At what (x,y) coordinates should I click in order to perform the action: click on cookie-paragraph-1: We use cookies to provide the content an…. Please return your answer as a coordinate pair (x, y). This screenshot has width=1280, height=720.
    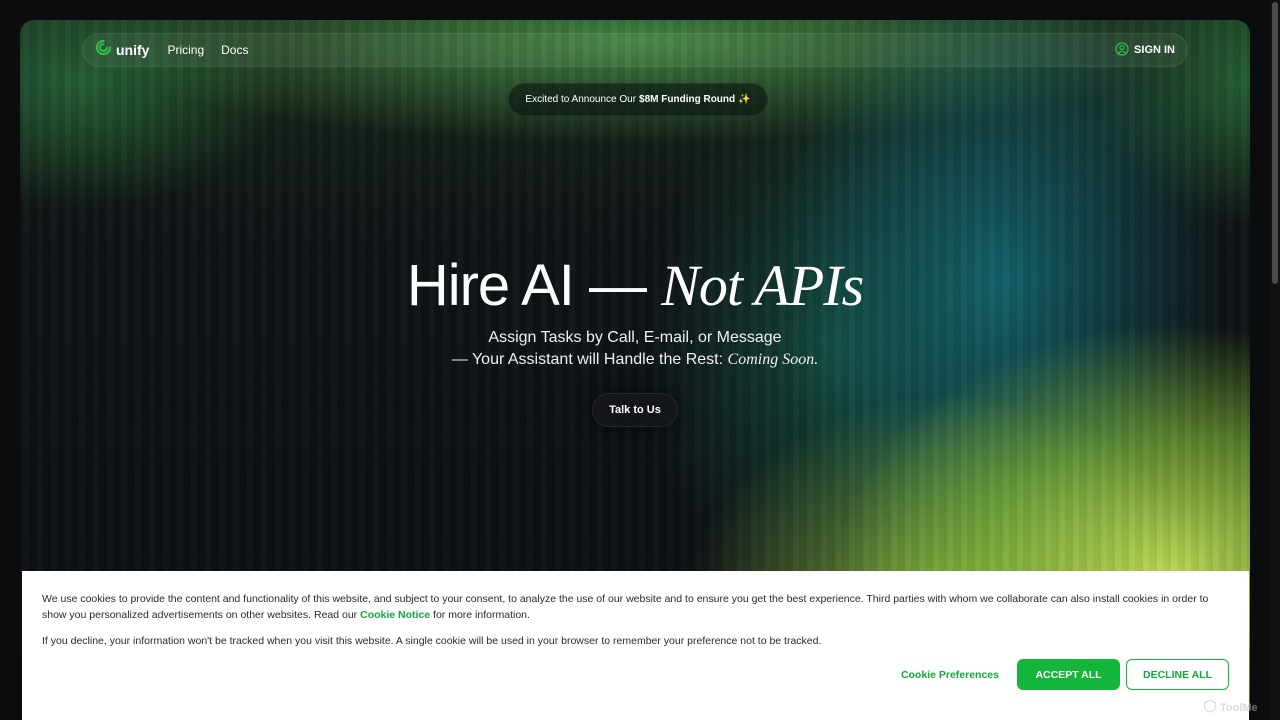
    Looking at the image, I should click on (635, 607).